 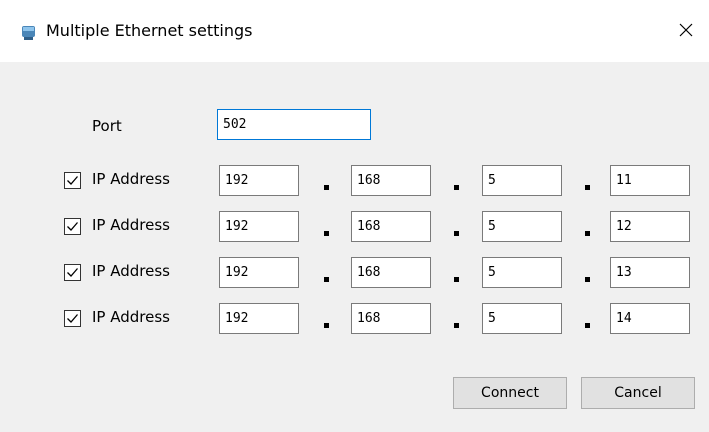 I want to click on ip-octet-input-4: 12, so click(x=650, y=226).